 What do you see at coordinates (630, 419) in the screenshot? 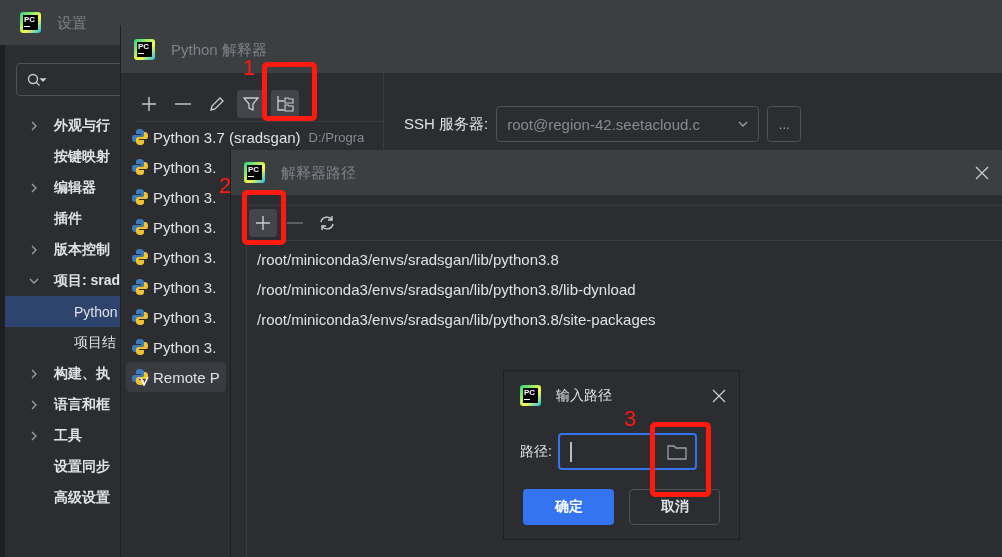
I see `annotation-number: 3` at bounding box center [630, 419].